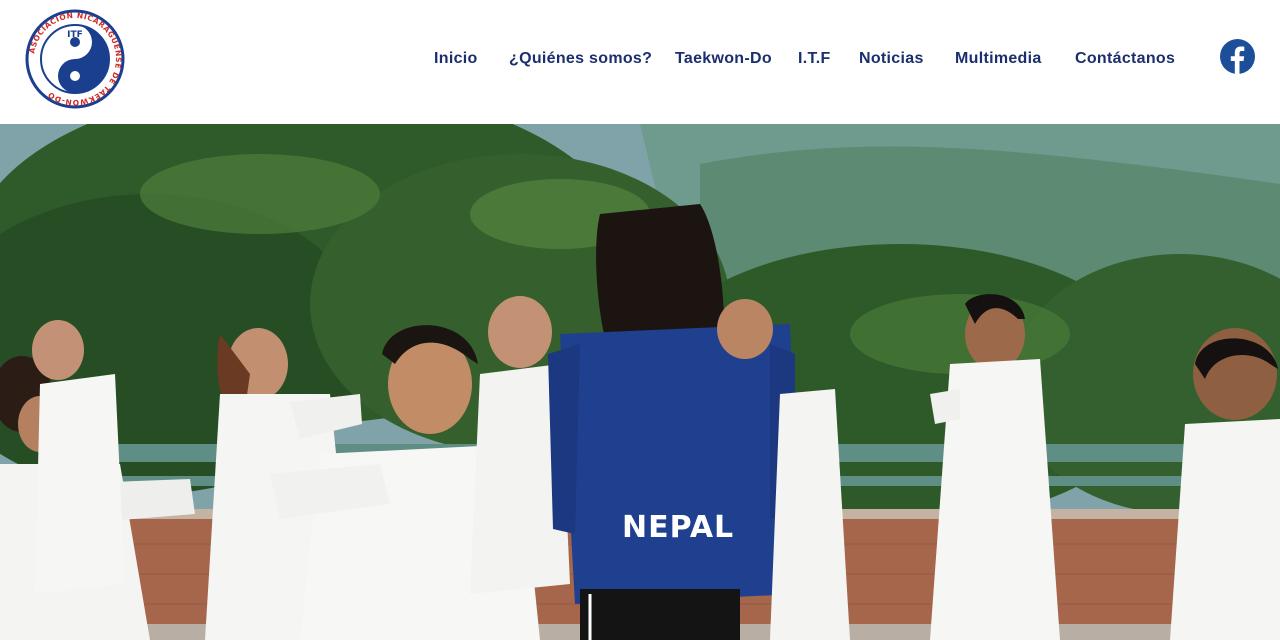 This screenshot has height=640, width=1280. Describe the element at coordinates (580, 59) in the screenshot. I see `nav-item-quienes-somos: ¿Quiénes somos?` at that location.